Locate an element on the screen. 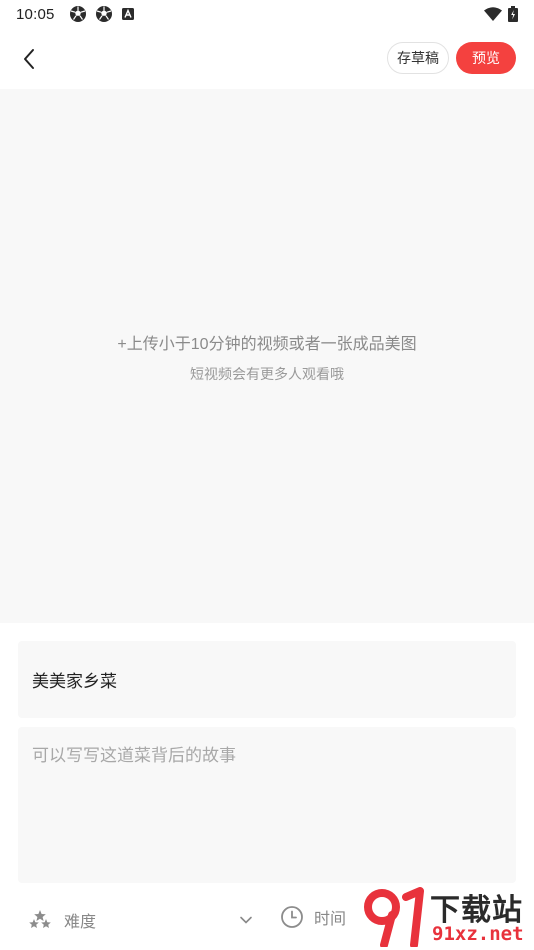  system-icons is located at coordinates (501, 14).